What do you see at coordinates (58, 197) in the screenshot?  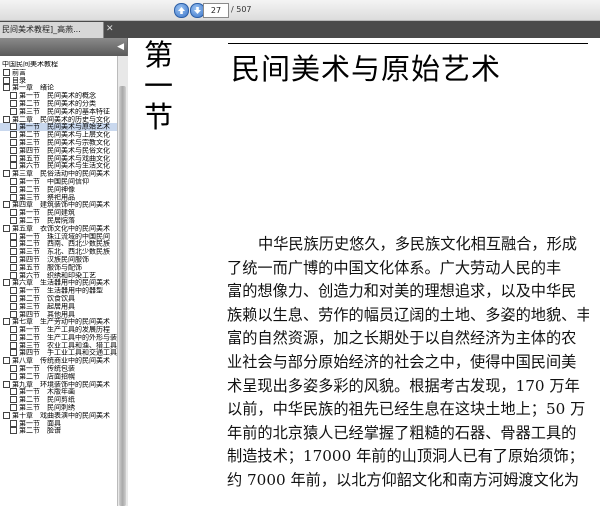 I see `bookmark-item: 第三节 祭祀用品` at bounding box center [58, 197].